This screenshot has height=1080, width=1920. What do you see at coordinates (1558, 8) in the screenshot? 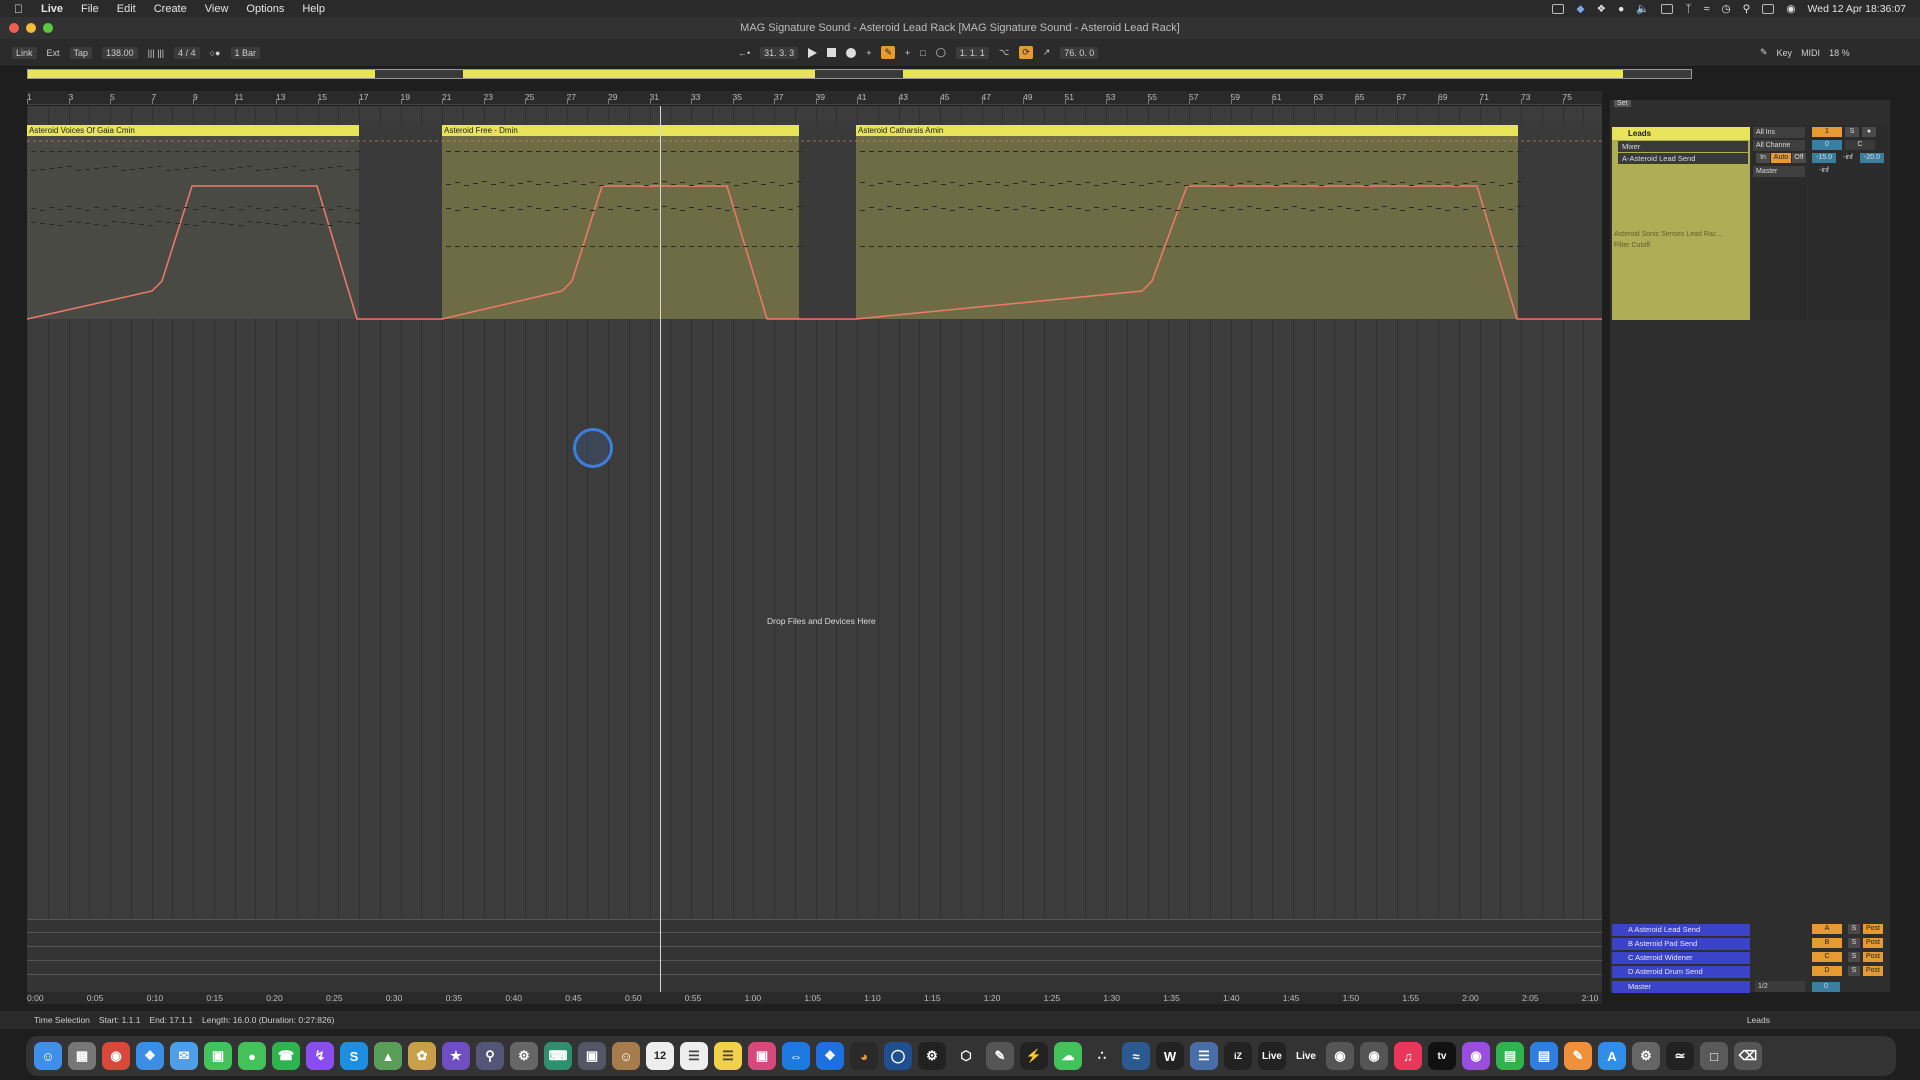
I see `screen-record-icon` at bounding box center [1558, 8].